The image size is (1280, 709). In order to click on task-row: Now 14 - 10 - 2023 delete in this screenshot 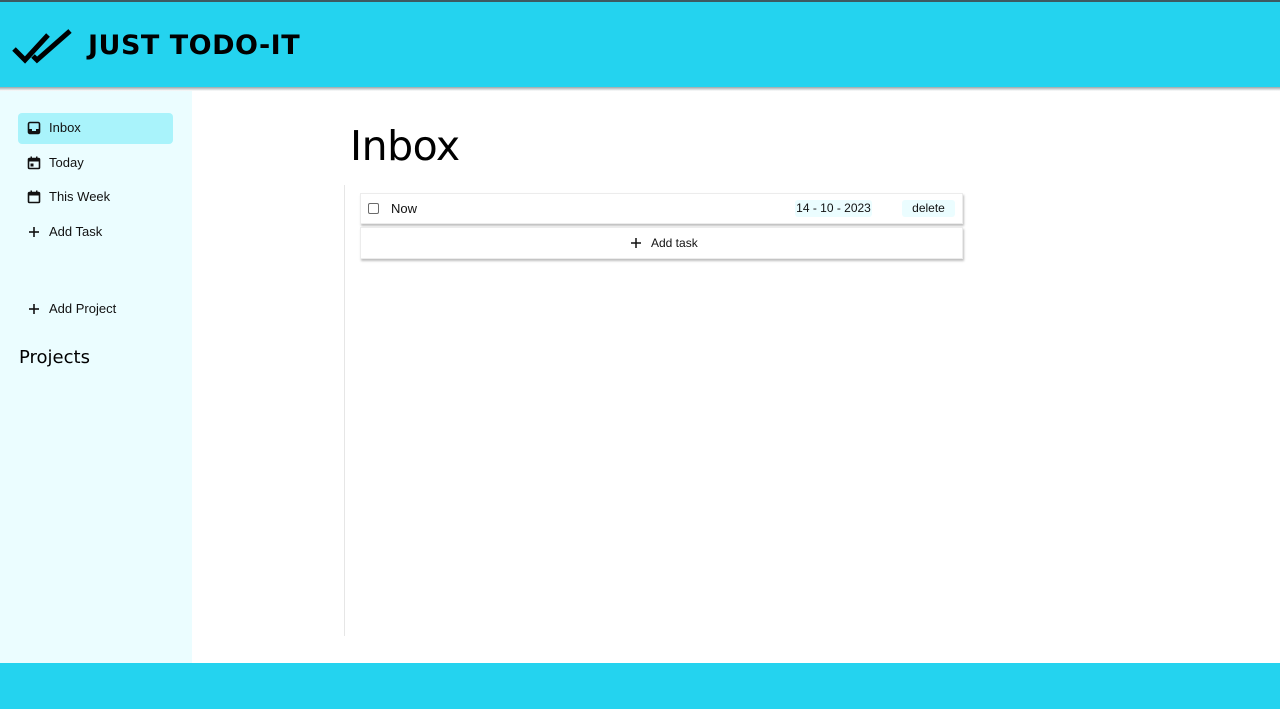, I will do `click(661, 208)`.